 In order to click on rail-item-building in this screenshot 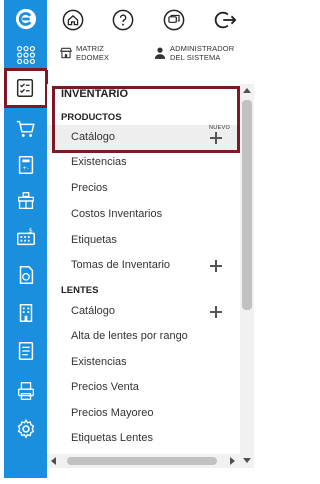, I will do `click(25, 313)`.